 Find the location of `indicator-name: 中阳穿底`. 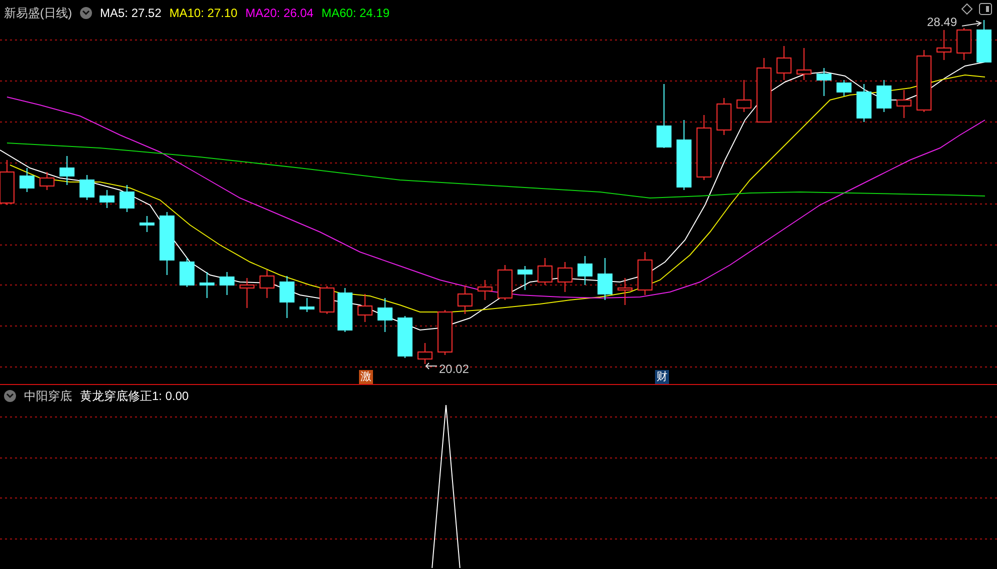

indicator-name: 中阳穿底 is located at coordinates (48, 396).